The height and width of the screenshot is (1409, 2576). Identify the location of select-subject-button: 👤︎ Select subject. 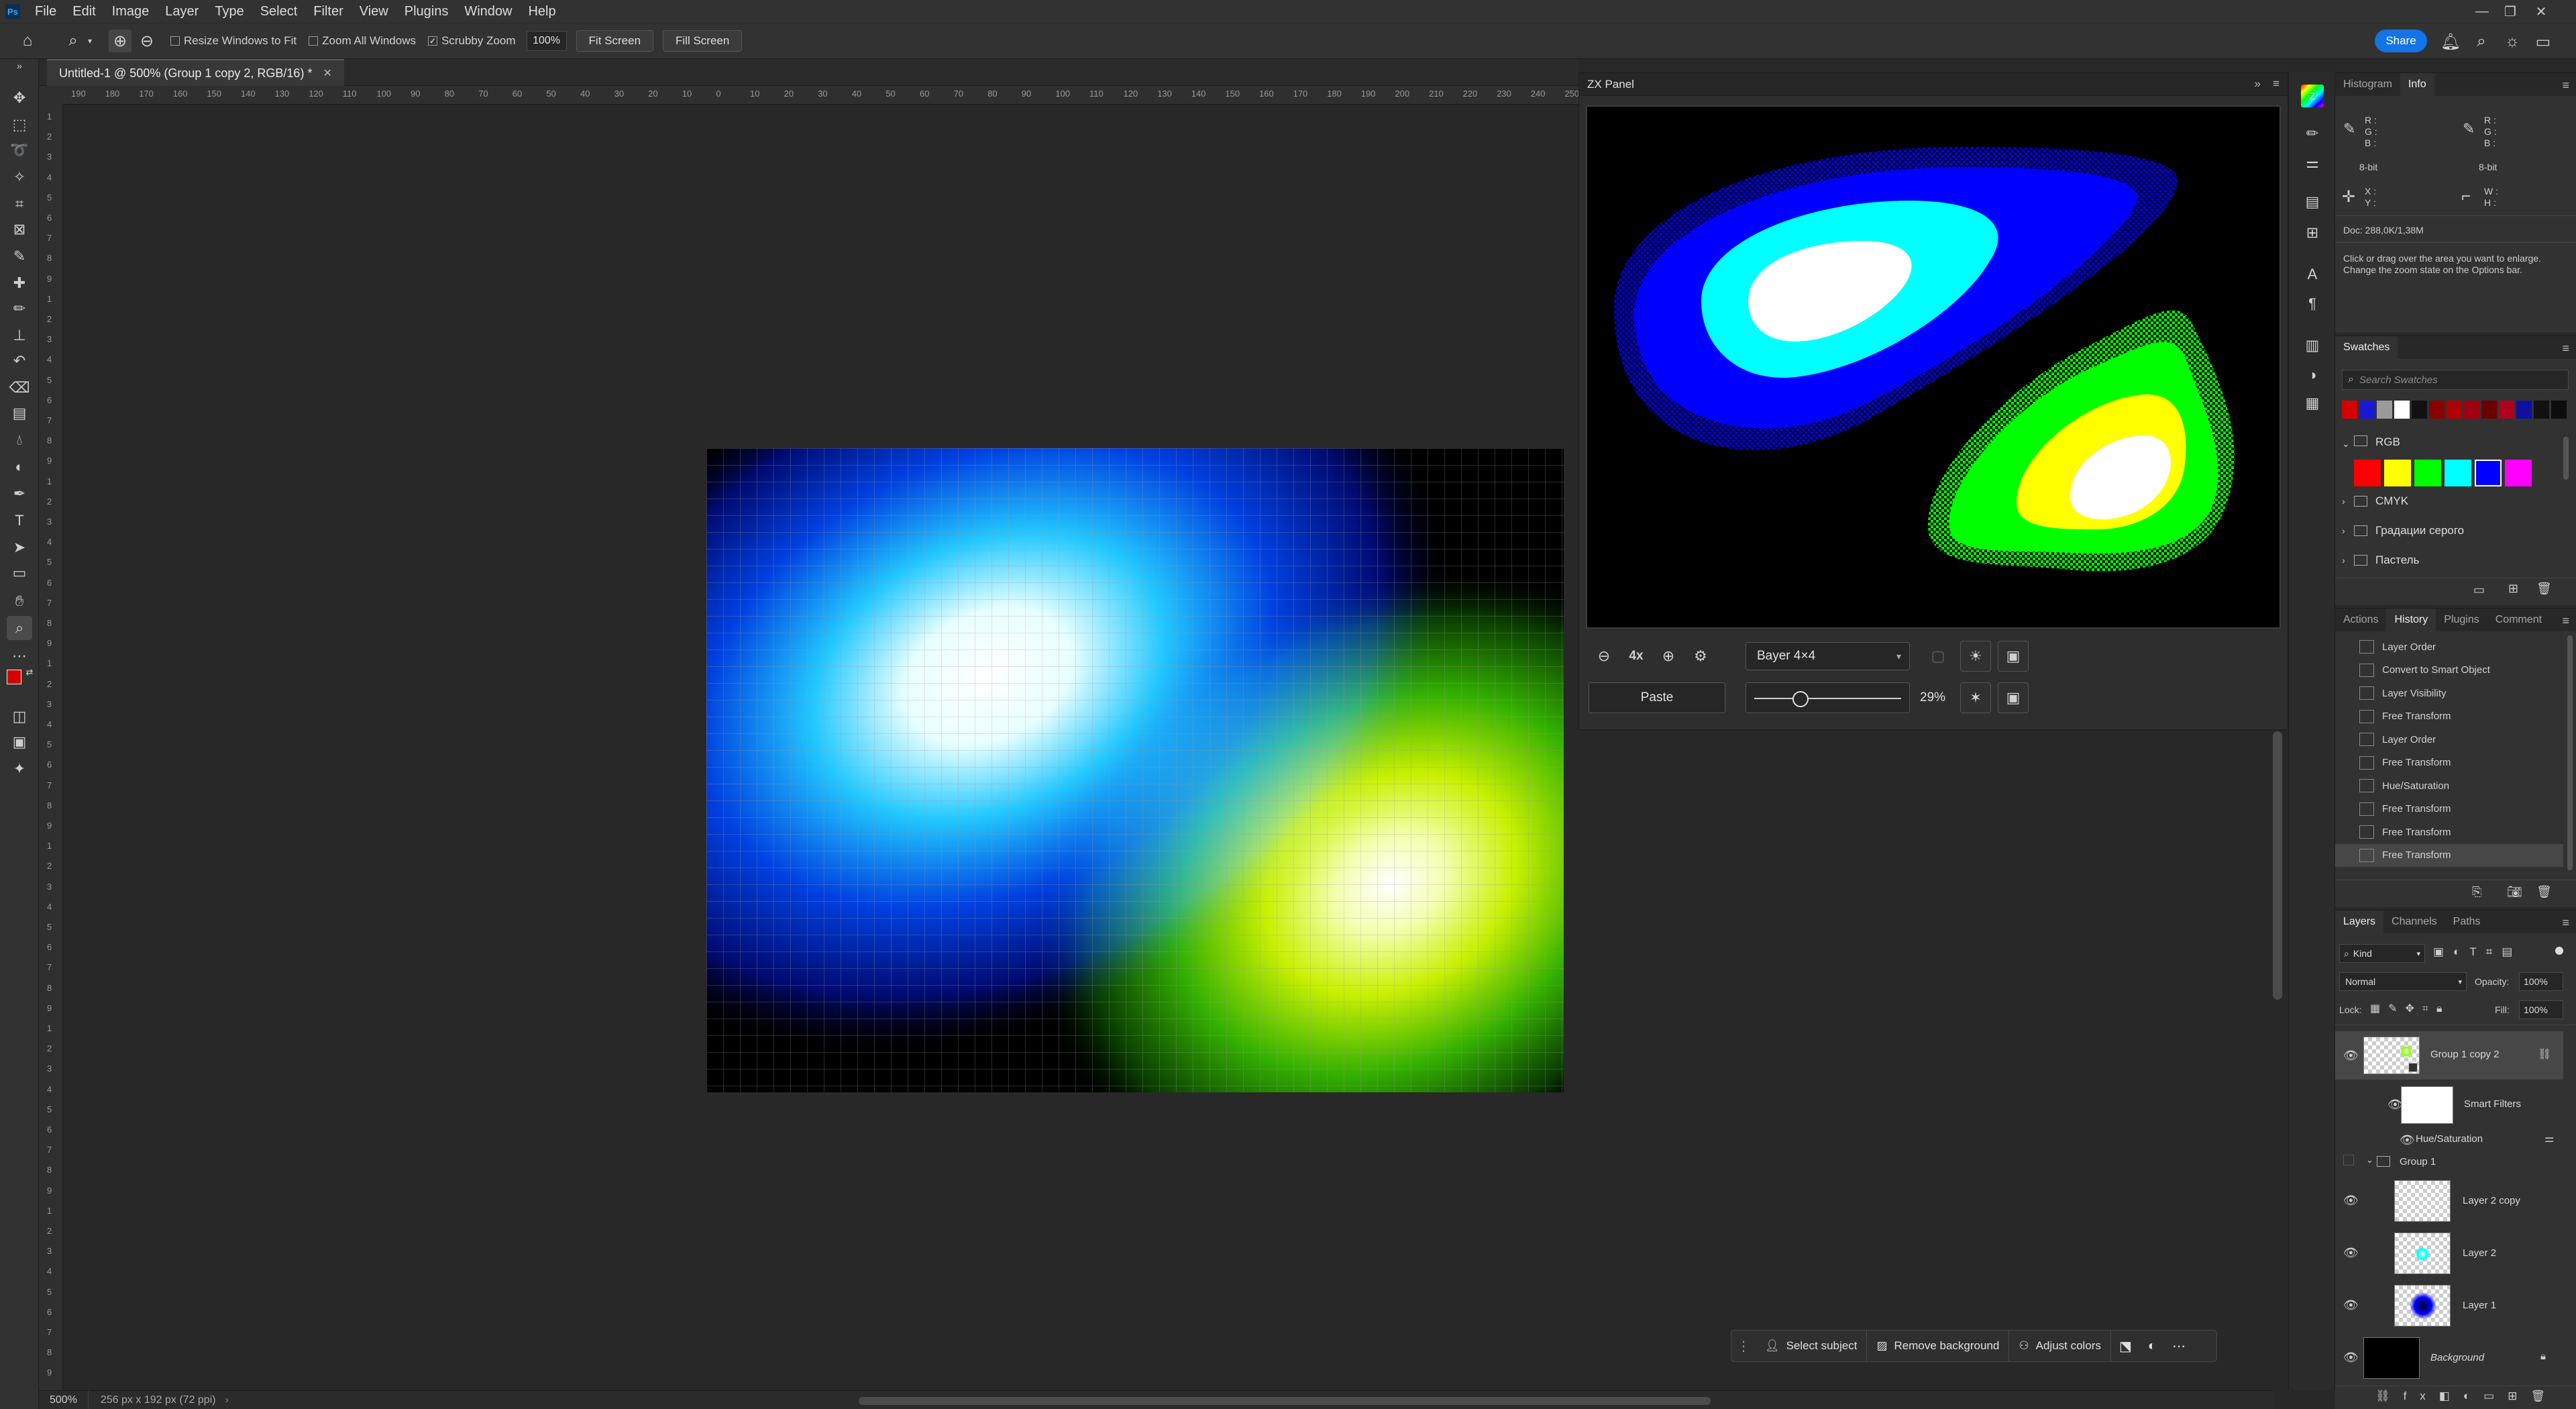
(1812, 1346).